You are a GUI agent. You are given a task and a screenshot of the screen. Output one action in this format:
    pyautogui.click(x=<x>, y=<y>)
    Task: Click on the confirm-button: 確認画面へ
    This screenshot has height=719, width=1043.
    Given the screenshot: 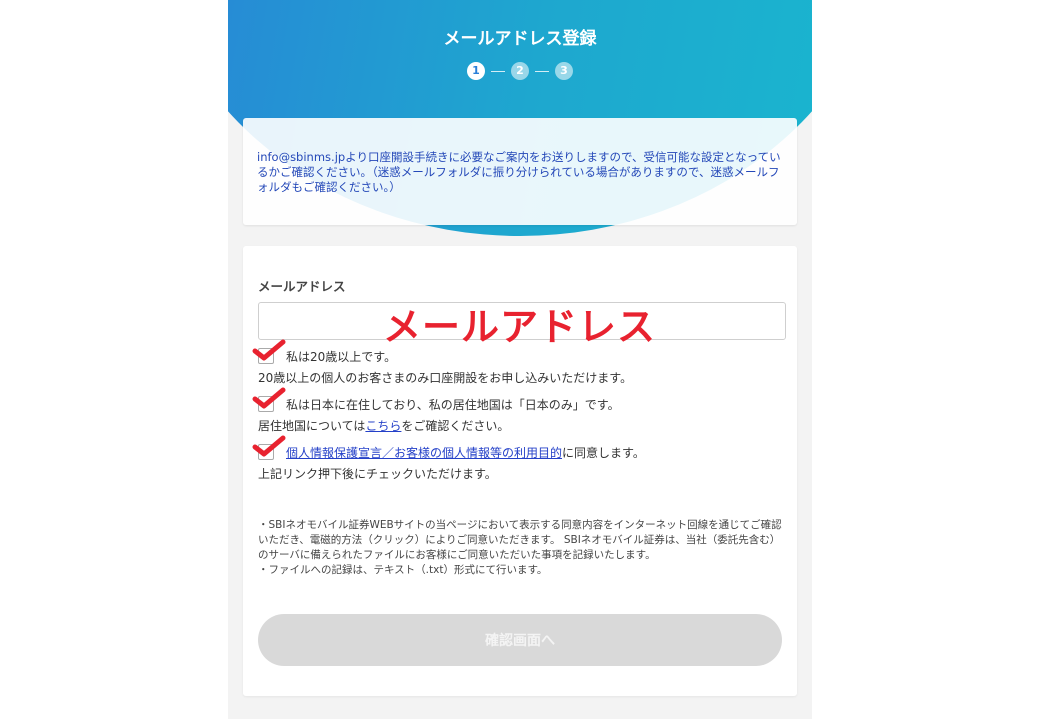 What is the action you would take?
    pyautogui.click(x=520, y=640)
    